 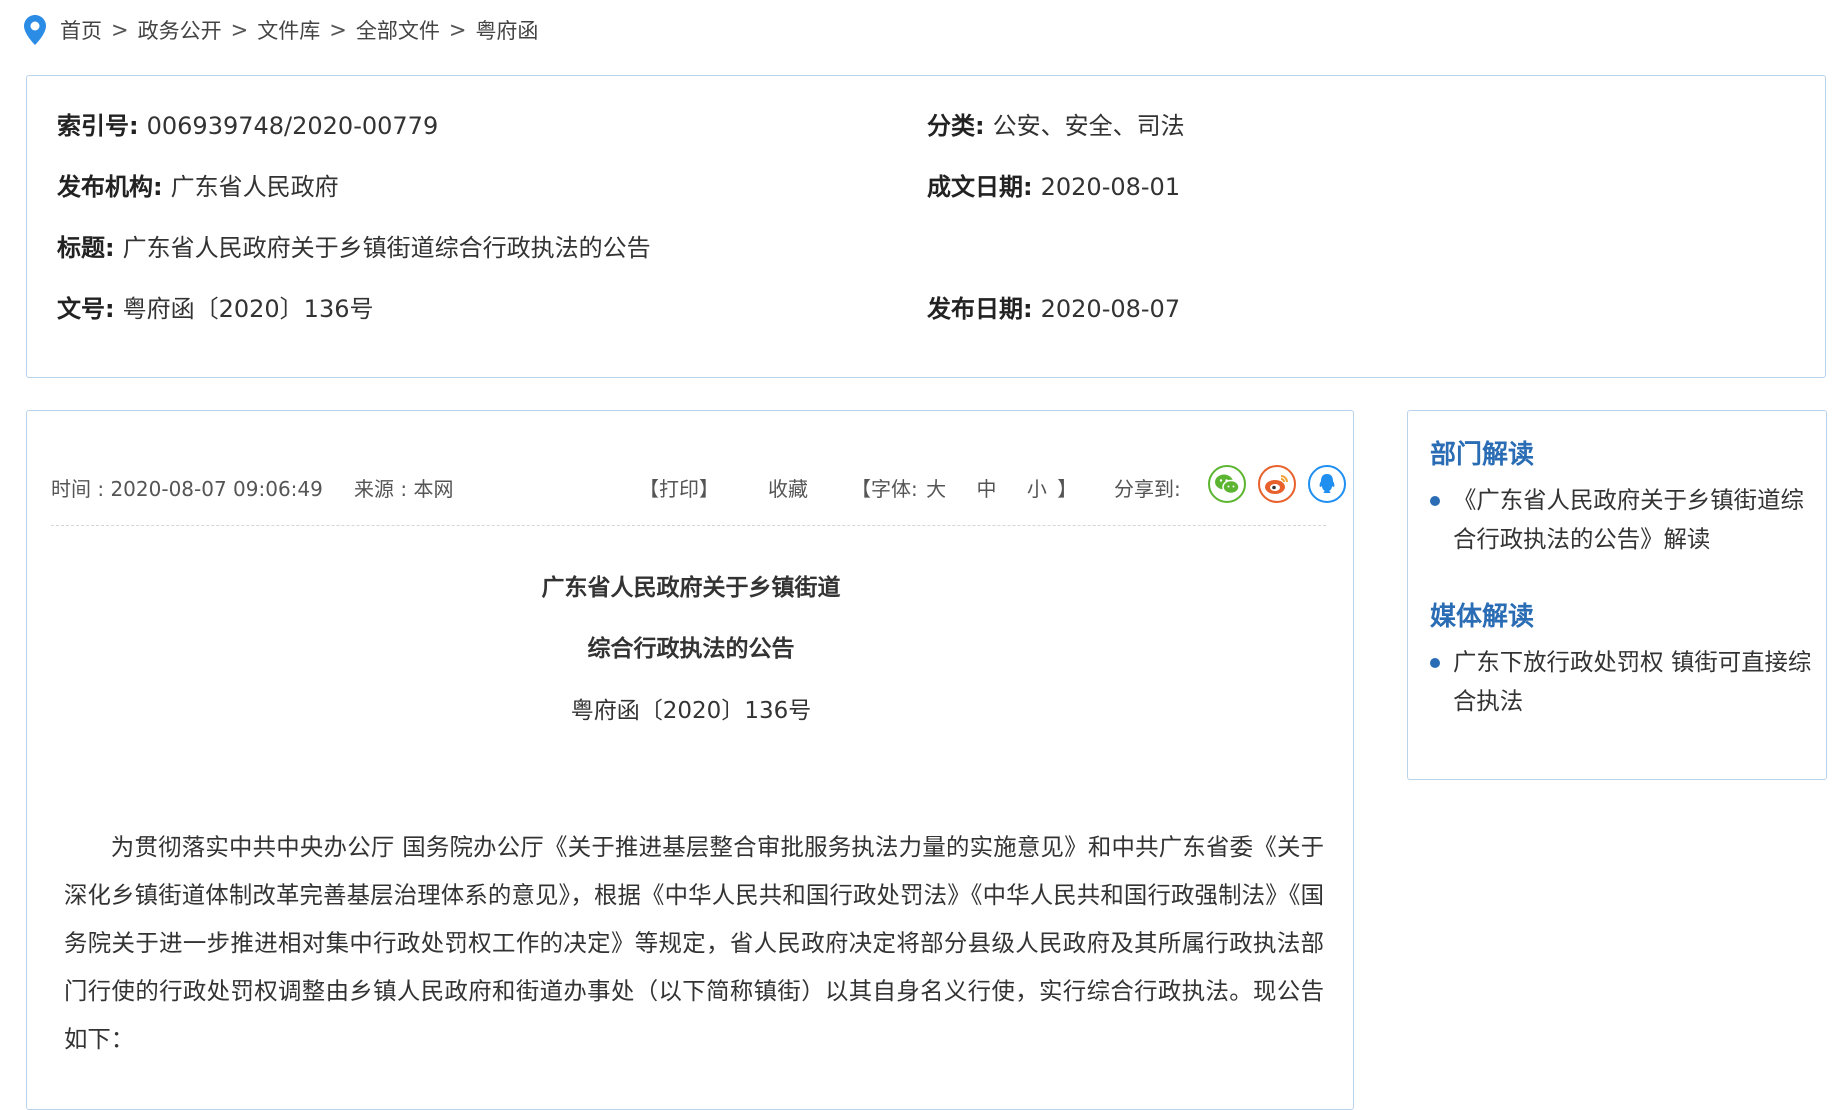 What do you see at coordinates (180, 30) in the screenshot?
I see `breadcrumb-gov-affairs: 政务公开` at bounding box center [180, 30].